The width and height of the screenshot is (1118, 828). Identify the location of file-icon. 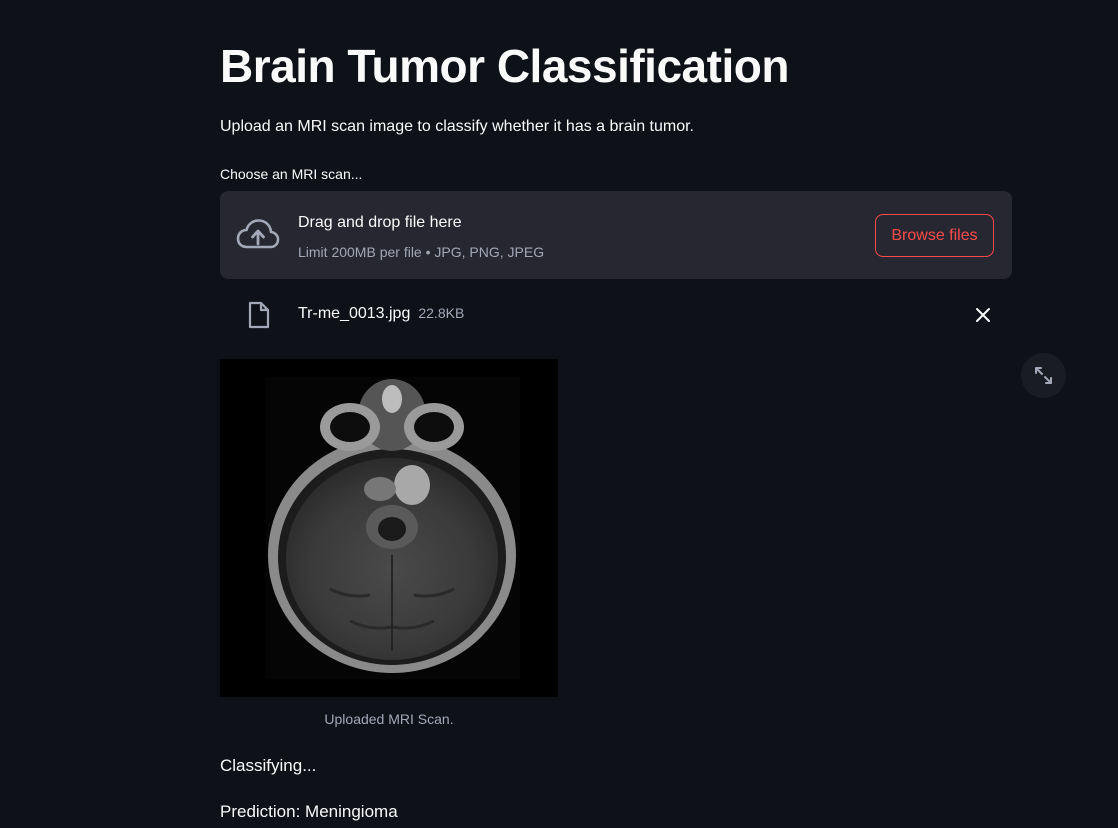
(259, 315).